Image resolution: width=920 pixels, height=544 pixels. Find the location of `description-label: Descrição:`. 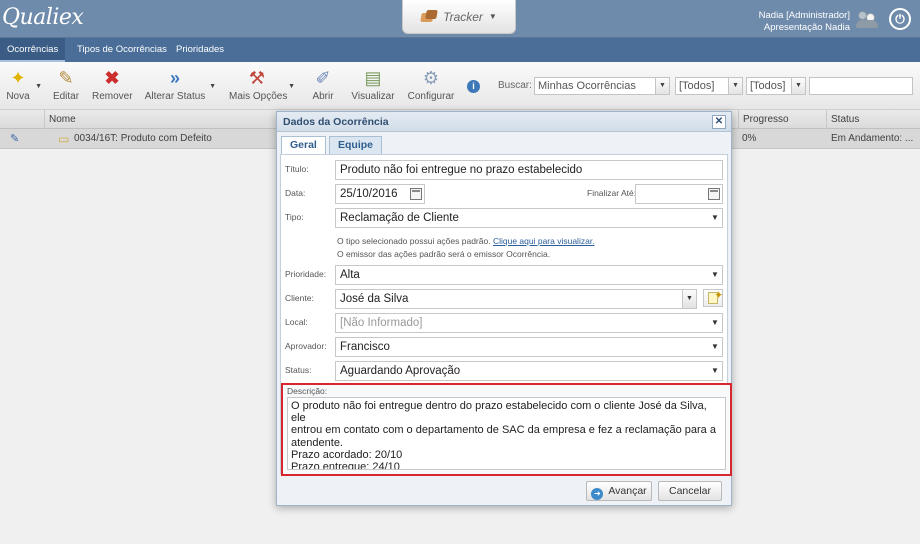

description-label: Descrição: is located at coordinates (307, 391).